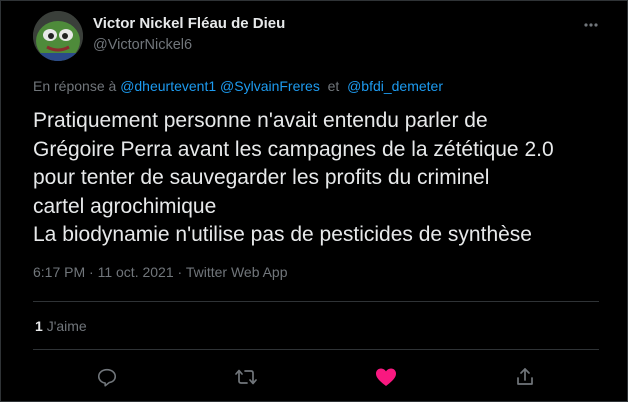 The width and height of the screenshot is (628, 402). Describe the element at coordinates (395, 86) in the screenshot. I see `mention-link: @bfdi_demeter` at that location.